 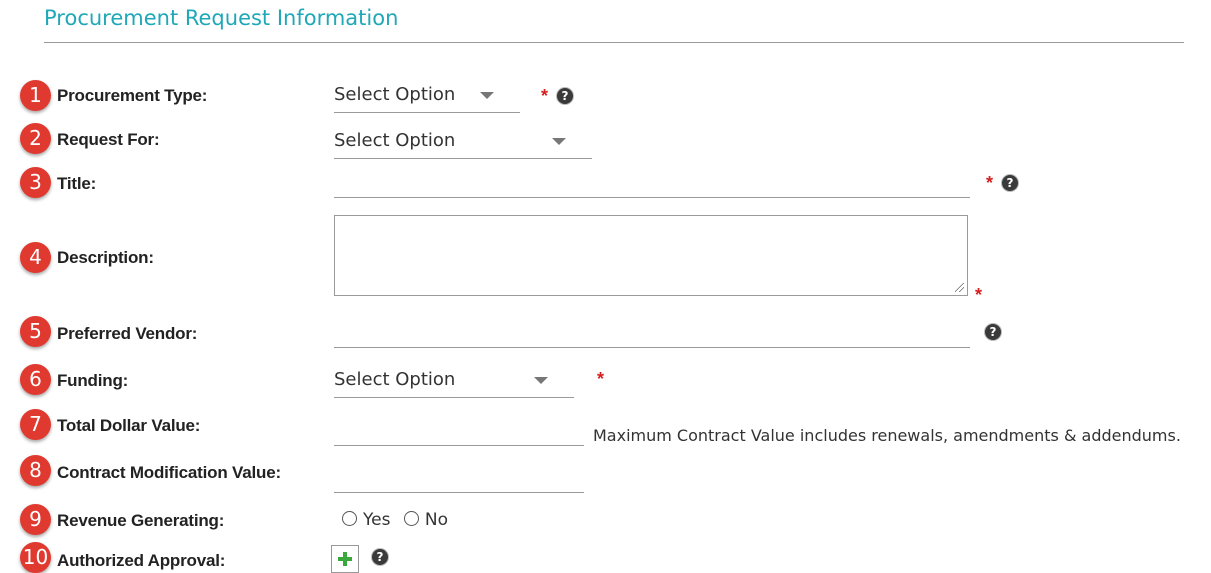 I want to click on total-dollar-value-input, so click(x=459, y=445).